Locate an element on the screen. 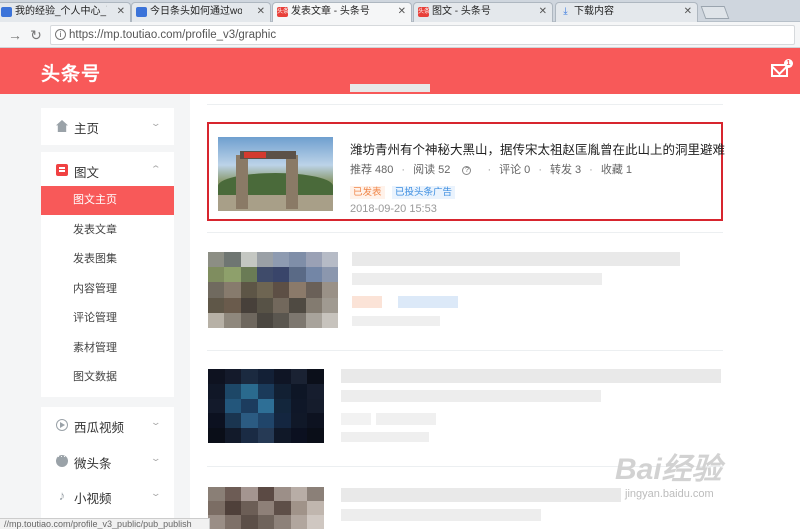 The height and width of the screenshot is (529, 800). play-circle-icon is located at coordinates (62, 425).